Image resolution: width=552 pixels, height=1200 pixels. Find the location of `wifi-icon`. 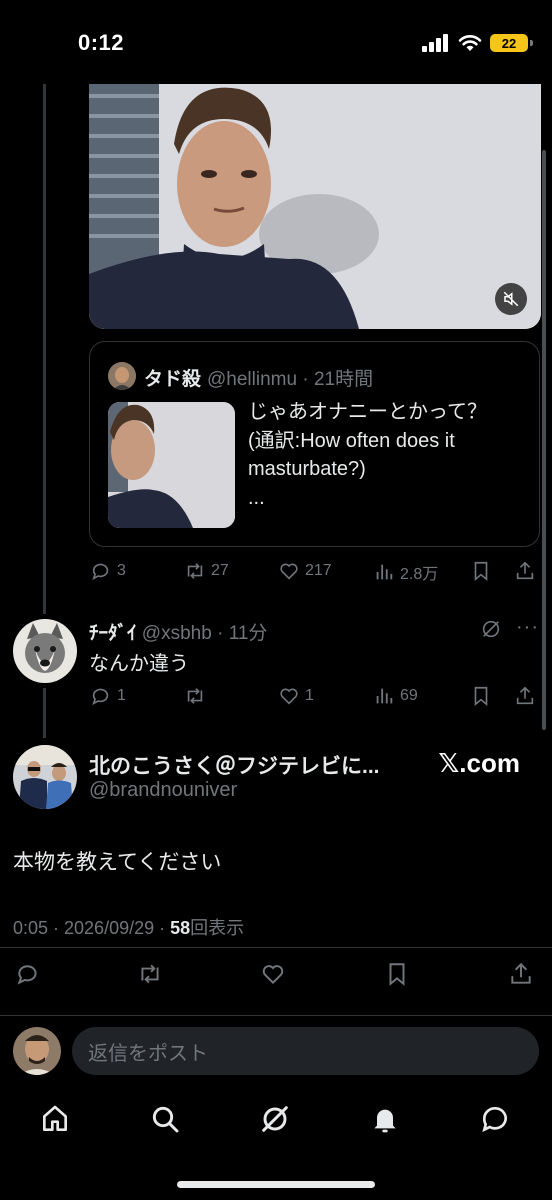

wifi-icon is located at coordinates (470, 43).